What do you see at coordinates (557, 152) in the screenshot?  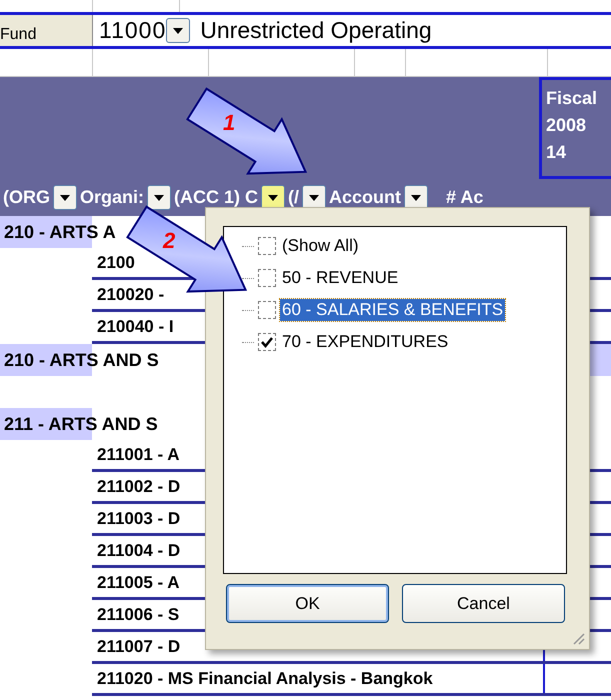 I see `fiscal-header: 14` at bounding box center [557, 152].